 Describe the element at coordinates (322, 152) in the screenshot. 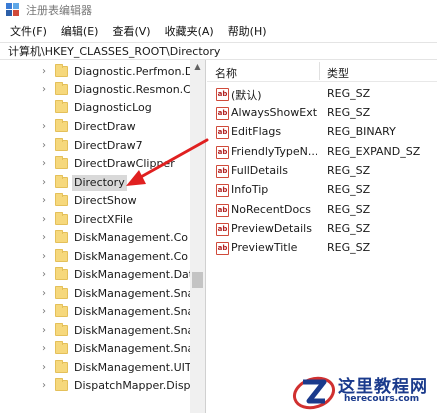

I see `value-row: FriendlyTypeN... REG_EXPAND_SZ` at that location.